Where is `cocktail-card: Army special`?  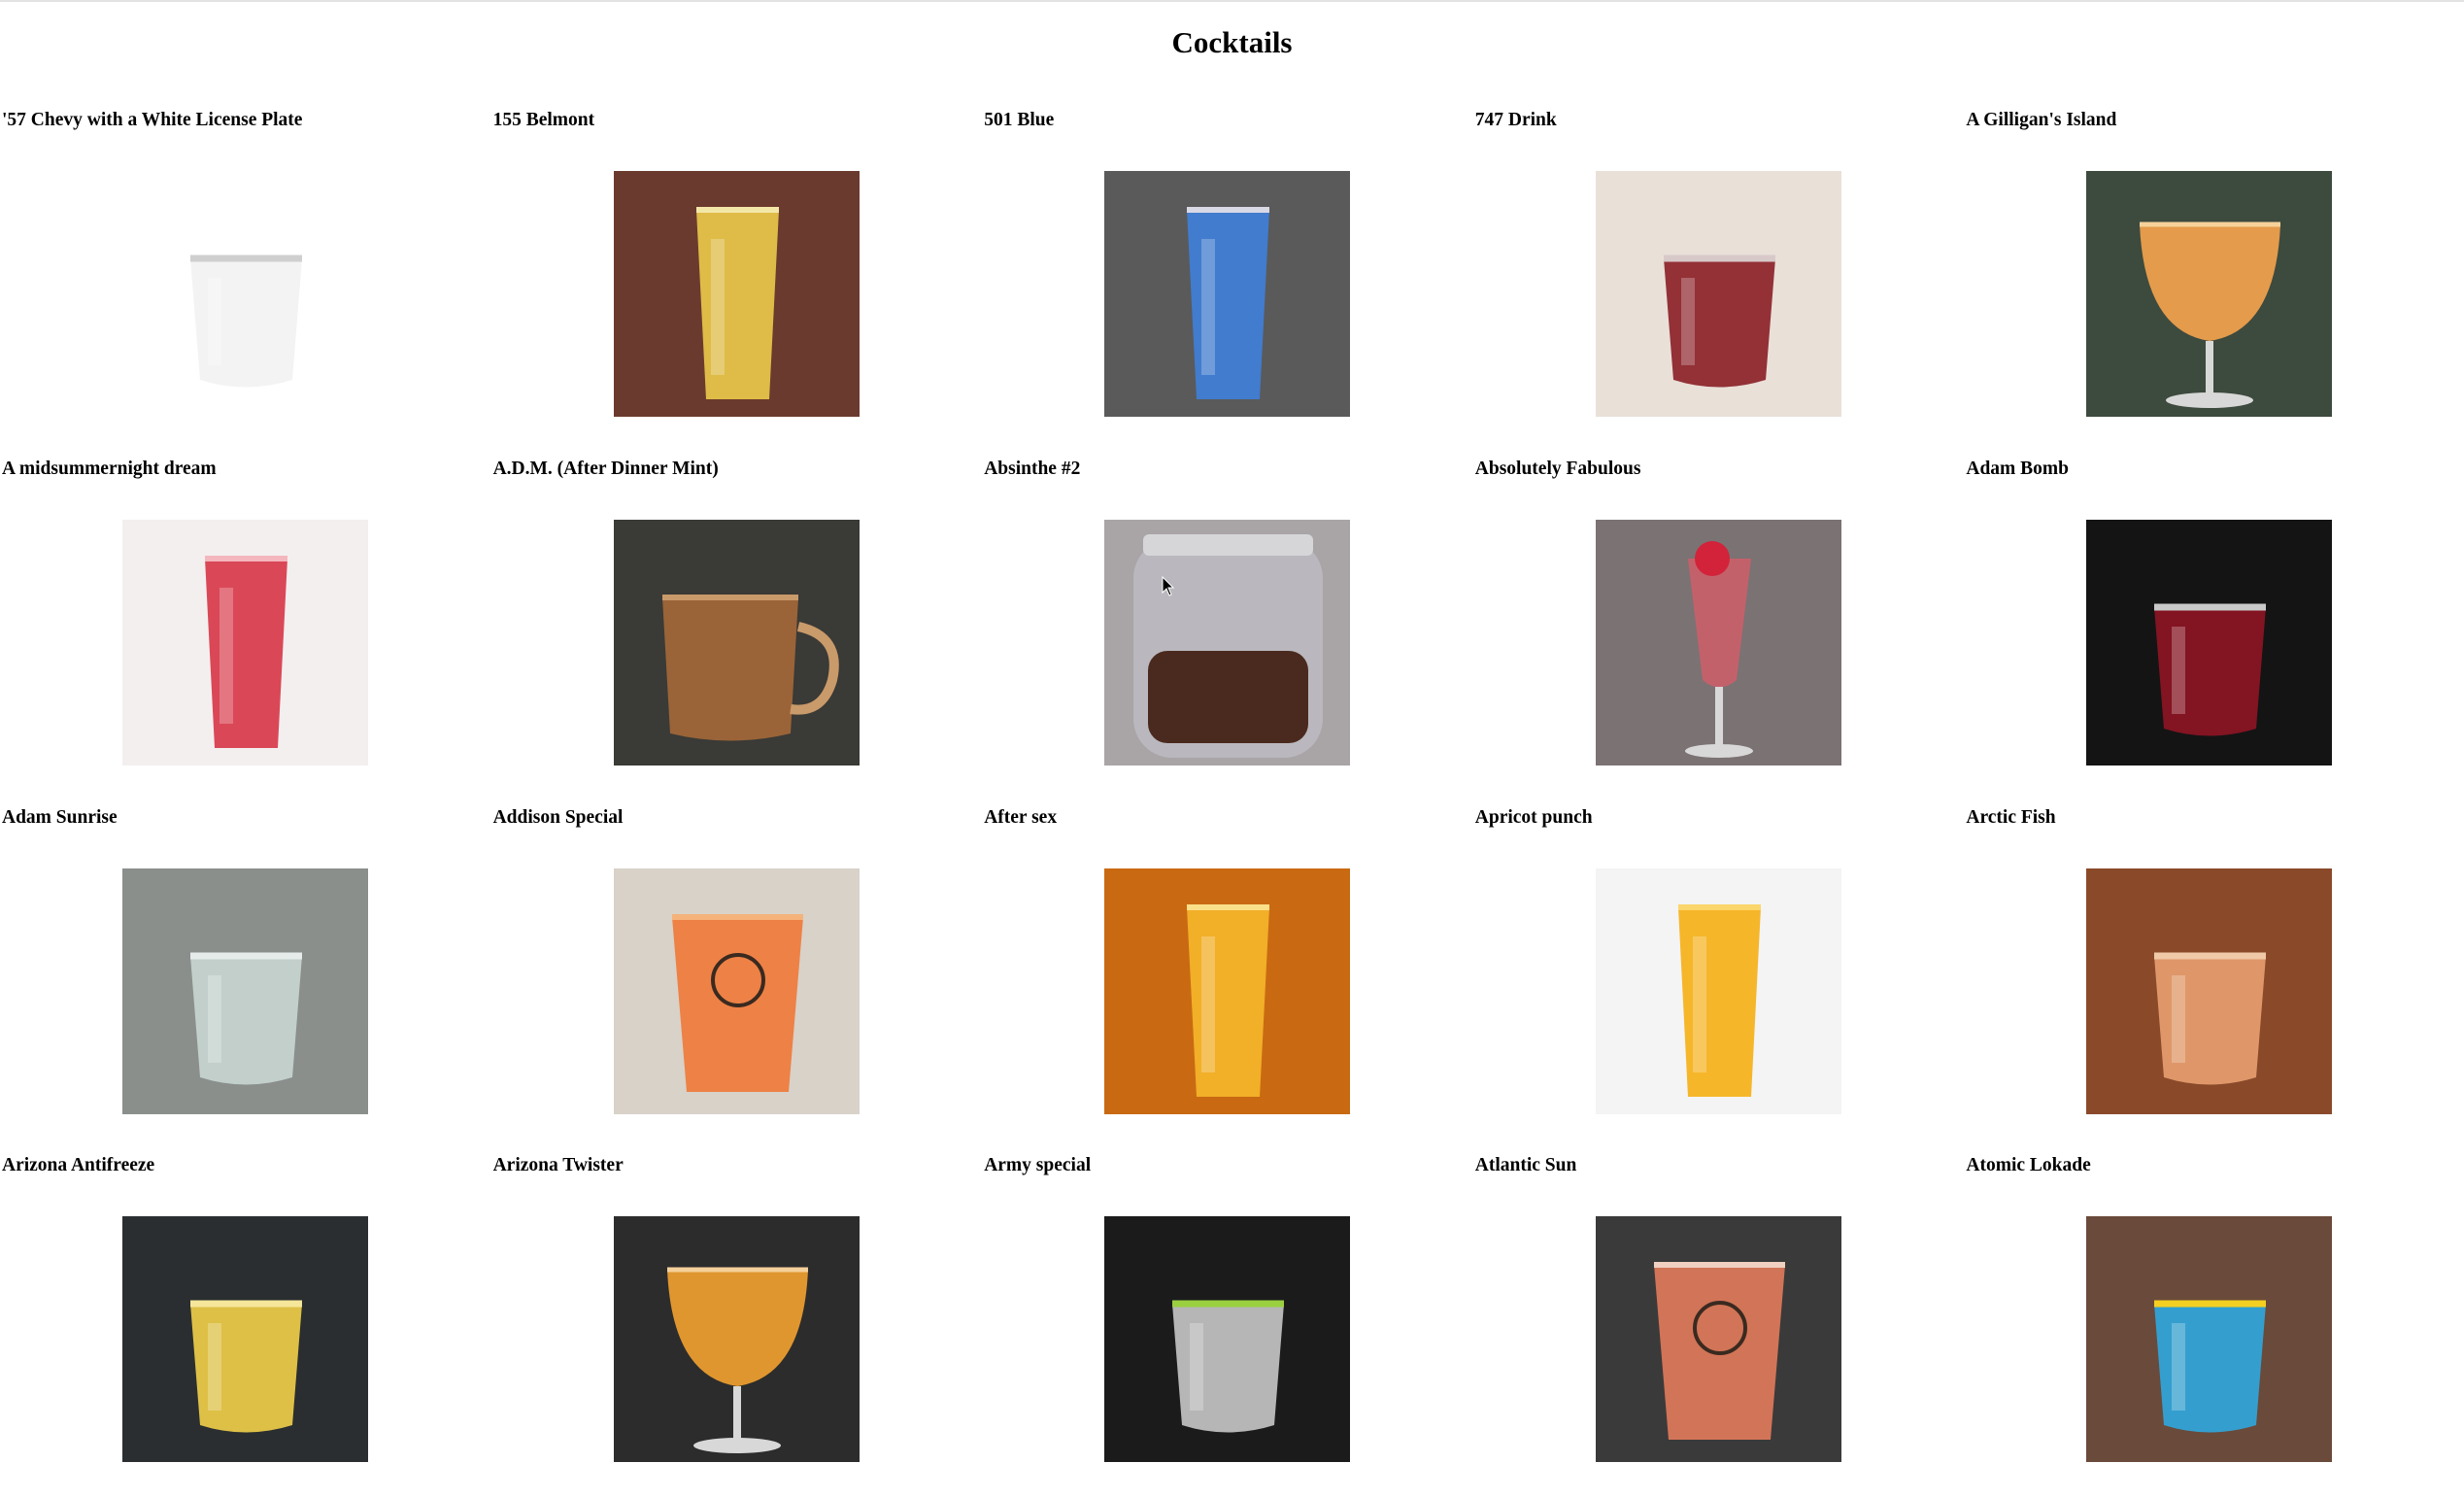 cocktail-card: Army special is located at coordinates (1227, 1322).